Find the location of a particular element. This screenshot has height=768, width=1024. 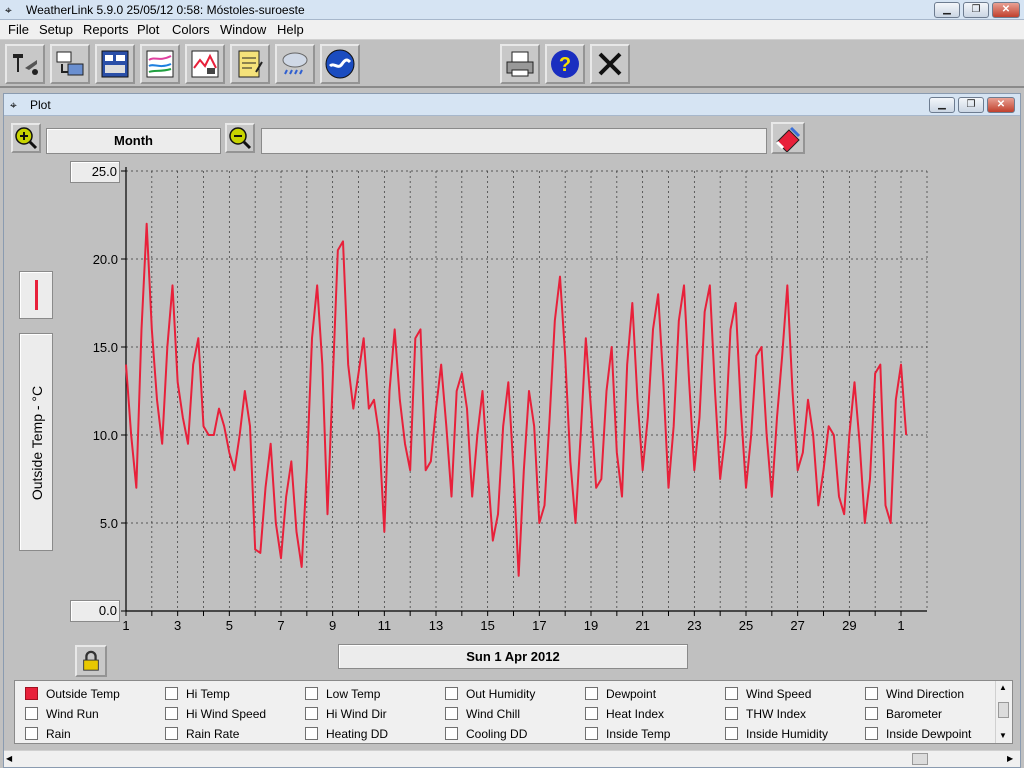

legend-item: Wind Direction is located at coordinates (914, 694).